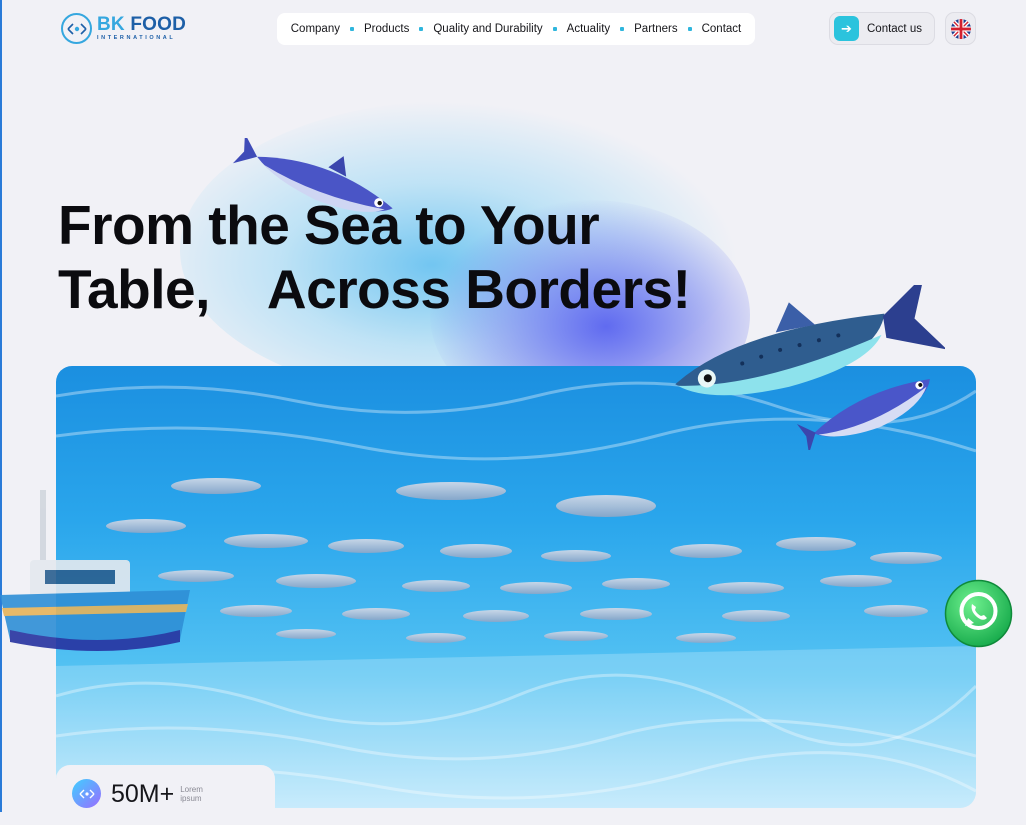  Describe the element at coordinates (191, 798) in the screenshot. I see `stat-note-line2: ipsum` at that location.